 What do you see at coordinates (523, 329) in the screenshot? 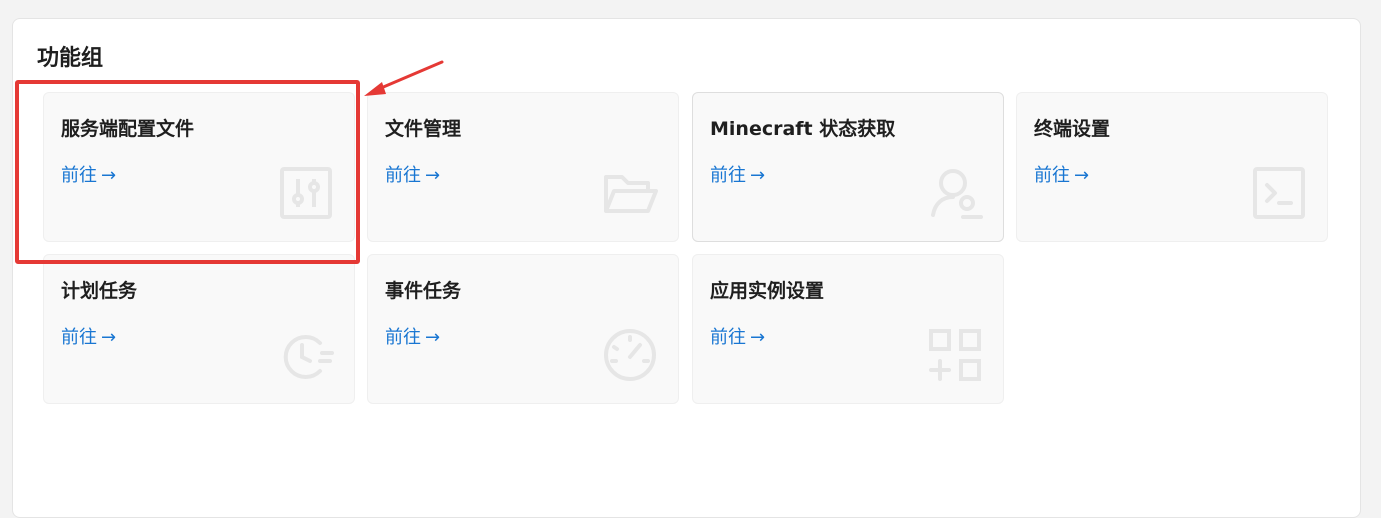
I see `card-event-tasks: 事件任务 前往 →` at bounding box center [523, 329].